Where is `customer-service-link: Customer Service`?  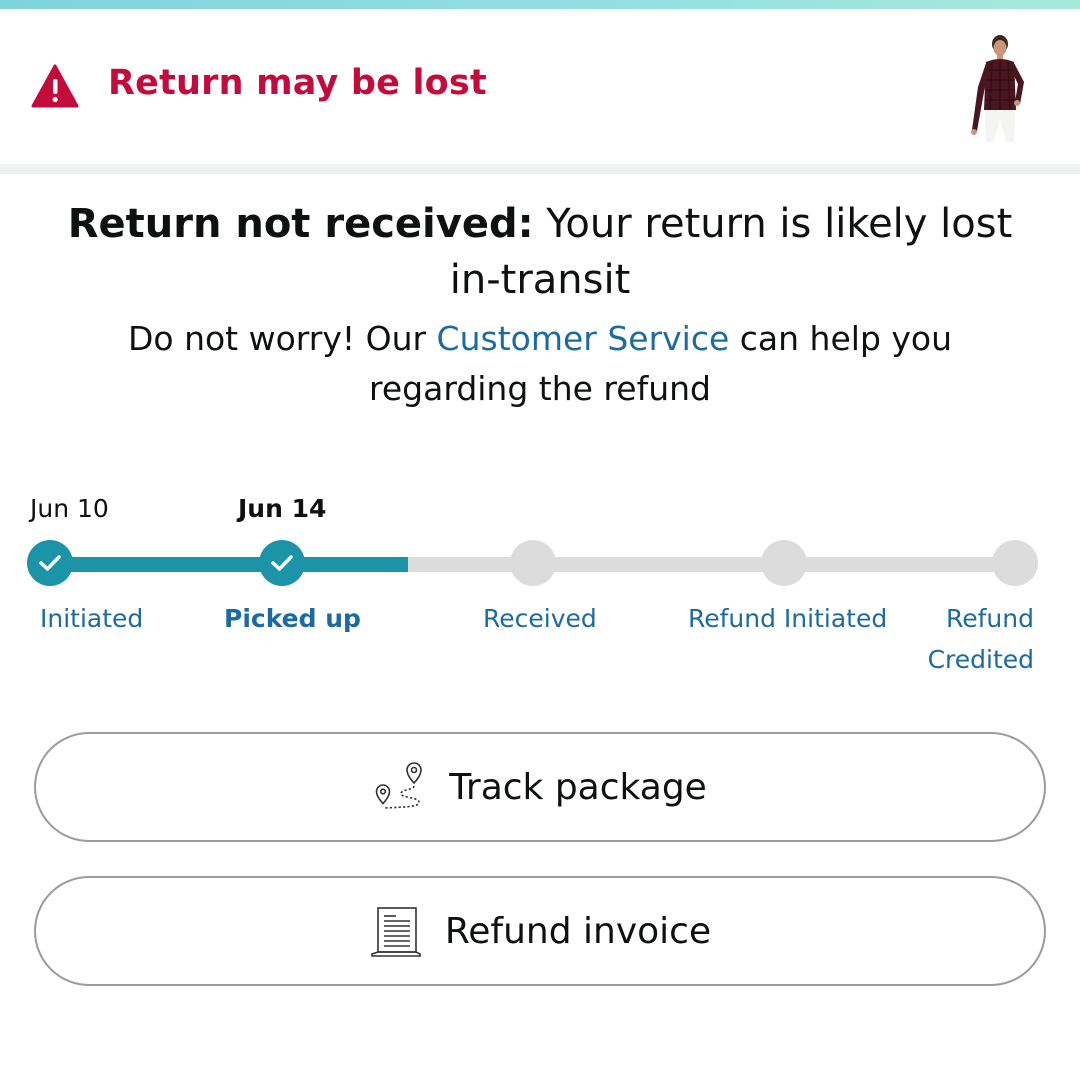
customer-service-link: Customer Service is located at coordinates (583, 338).